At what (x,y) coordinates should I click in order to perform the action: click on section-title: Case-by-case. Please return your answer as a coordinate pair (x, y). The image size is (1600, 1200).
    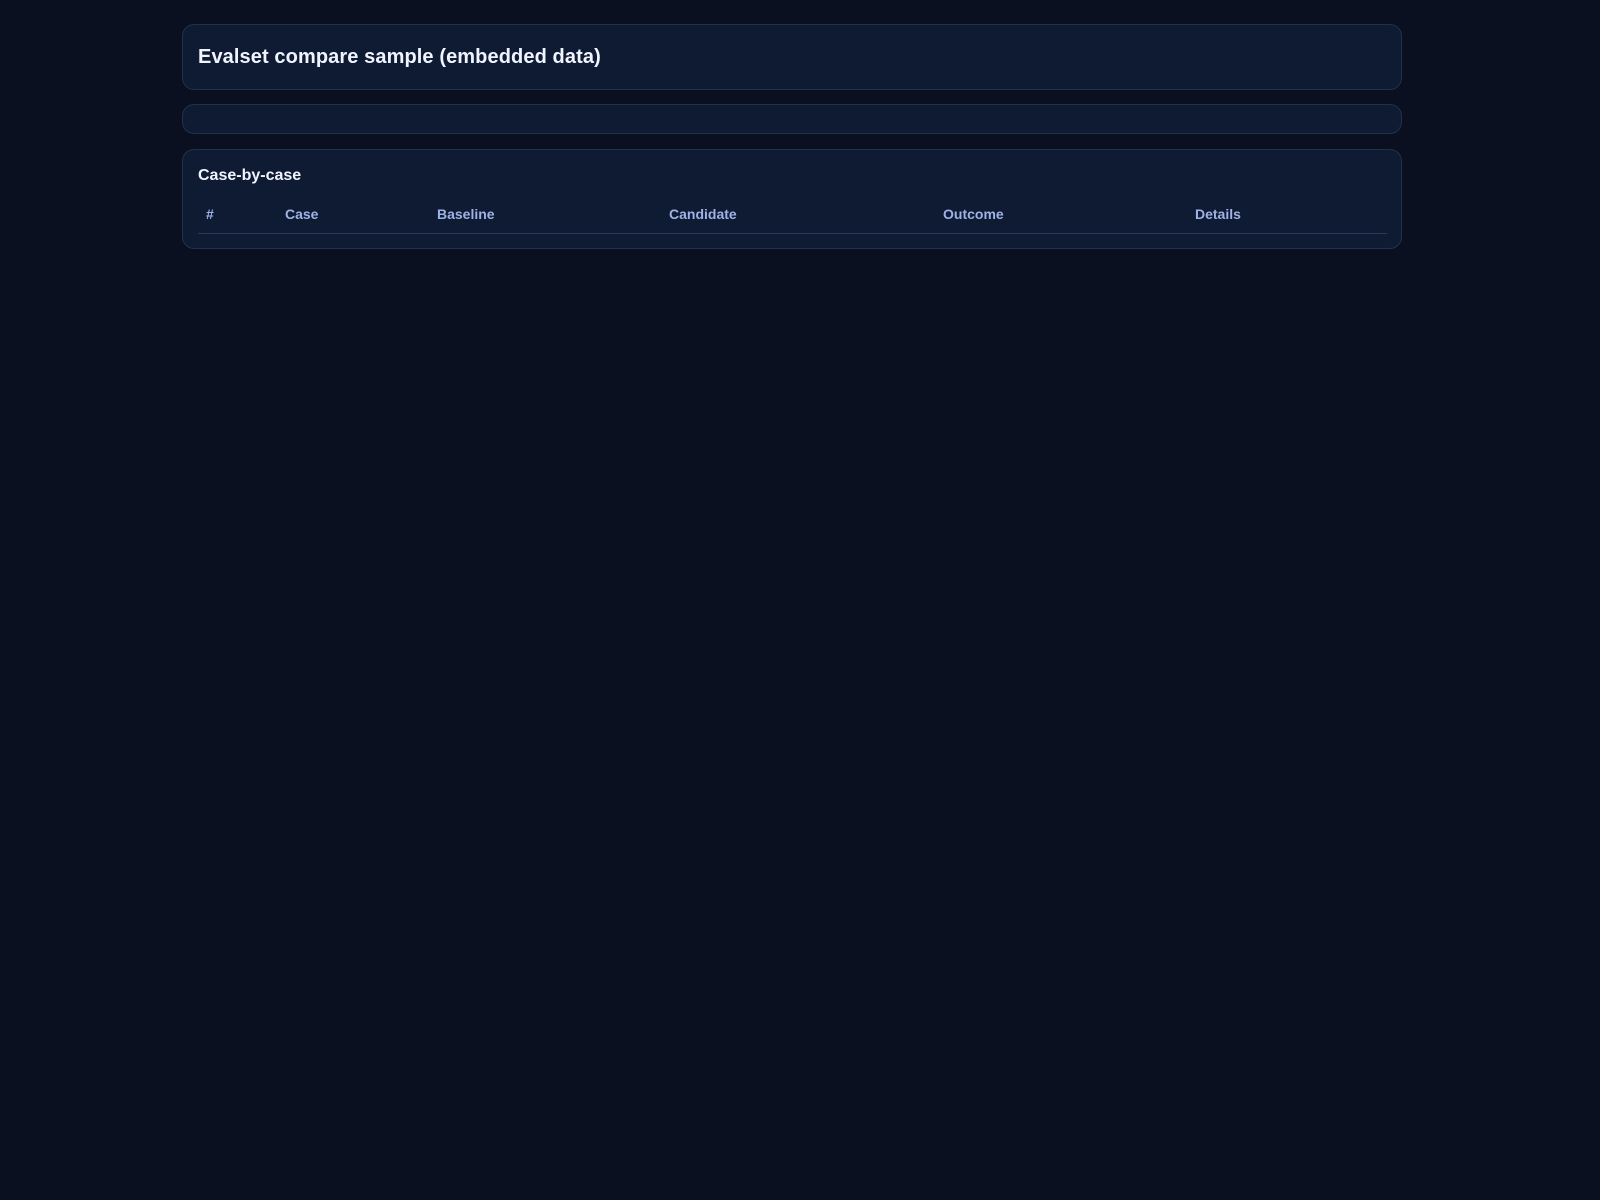
    Looking at the image, I should click on (250, 175).